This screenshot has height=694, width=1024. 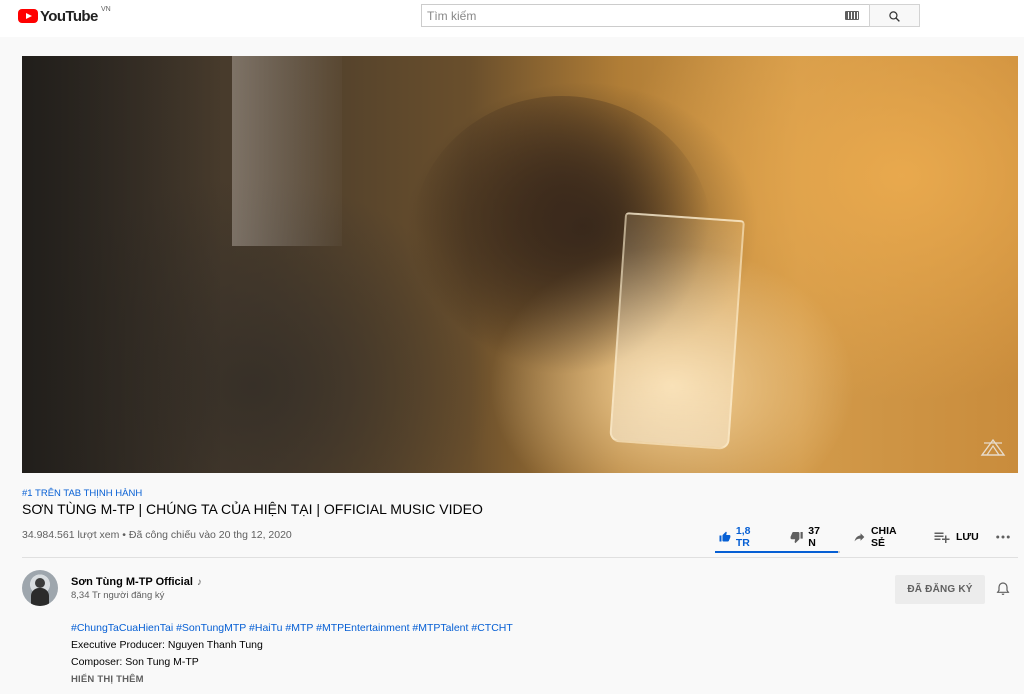 What do you see at coordinates (883, 537) in the screenshot?
I see `share-label: CHIA SẺ` at bounding box center [883, 537].